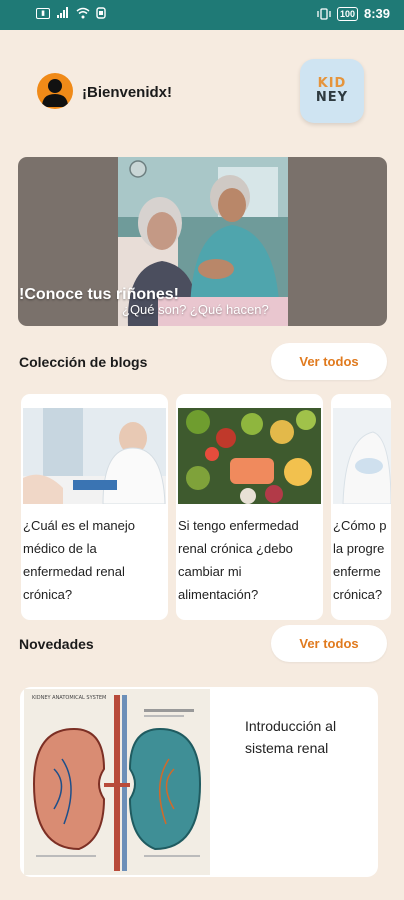  What do you see at coordinates (69, 698) in the screenshot?
I see `news-image-caption: KIDNEY ANATOMICAL SYSTEM` at bounding box center [69, 698].